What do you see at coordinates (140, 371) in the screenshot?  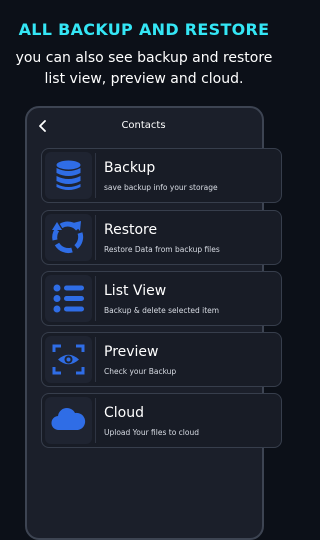 I see `card-description: Check your Backup` at bounding box center [140, 371].